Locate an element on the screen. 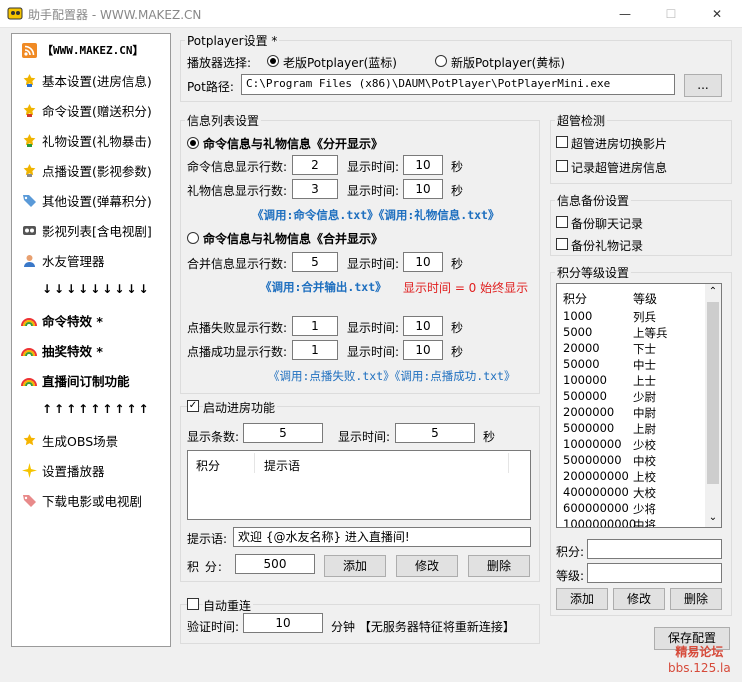  sidebar-item-custom: 直播间订制功能 is located at coordinates (75, 380).